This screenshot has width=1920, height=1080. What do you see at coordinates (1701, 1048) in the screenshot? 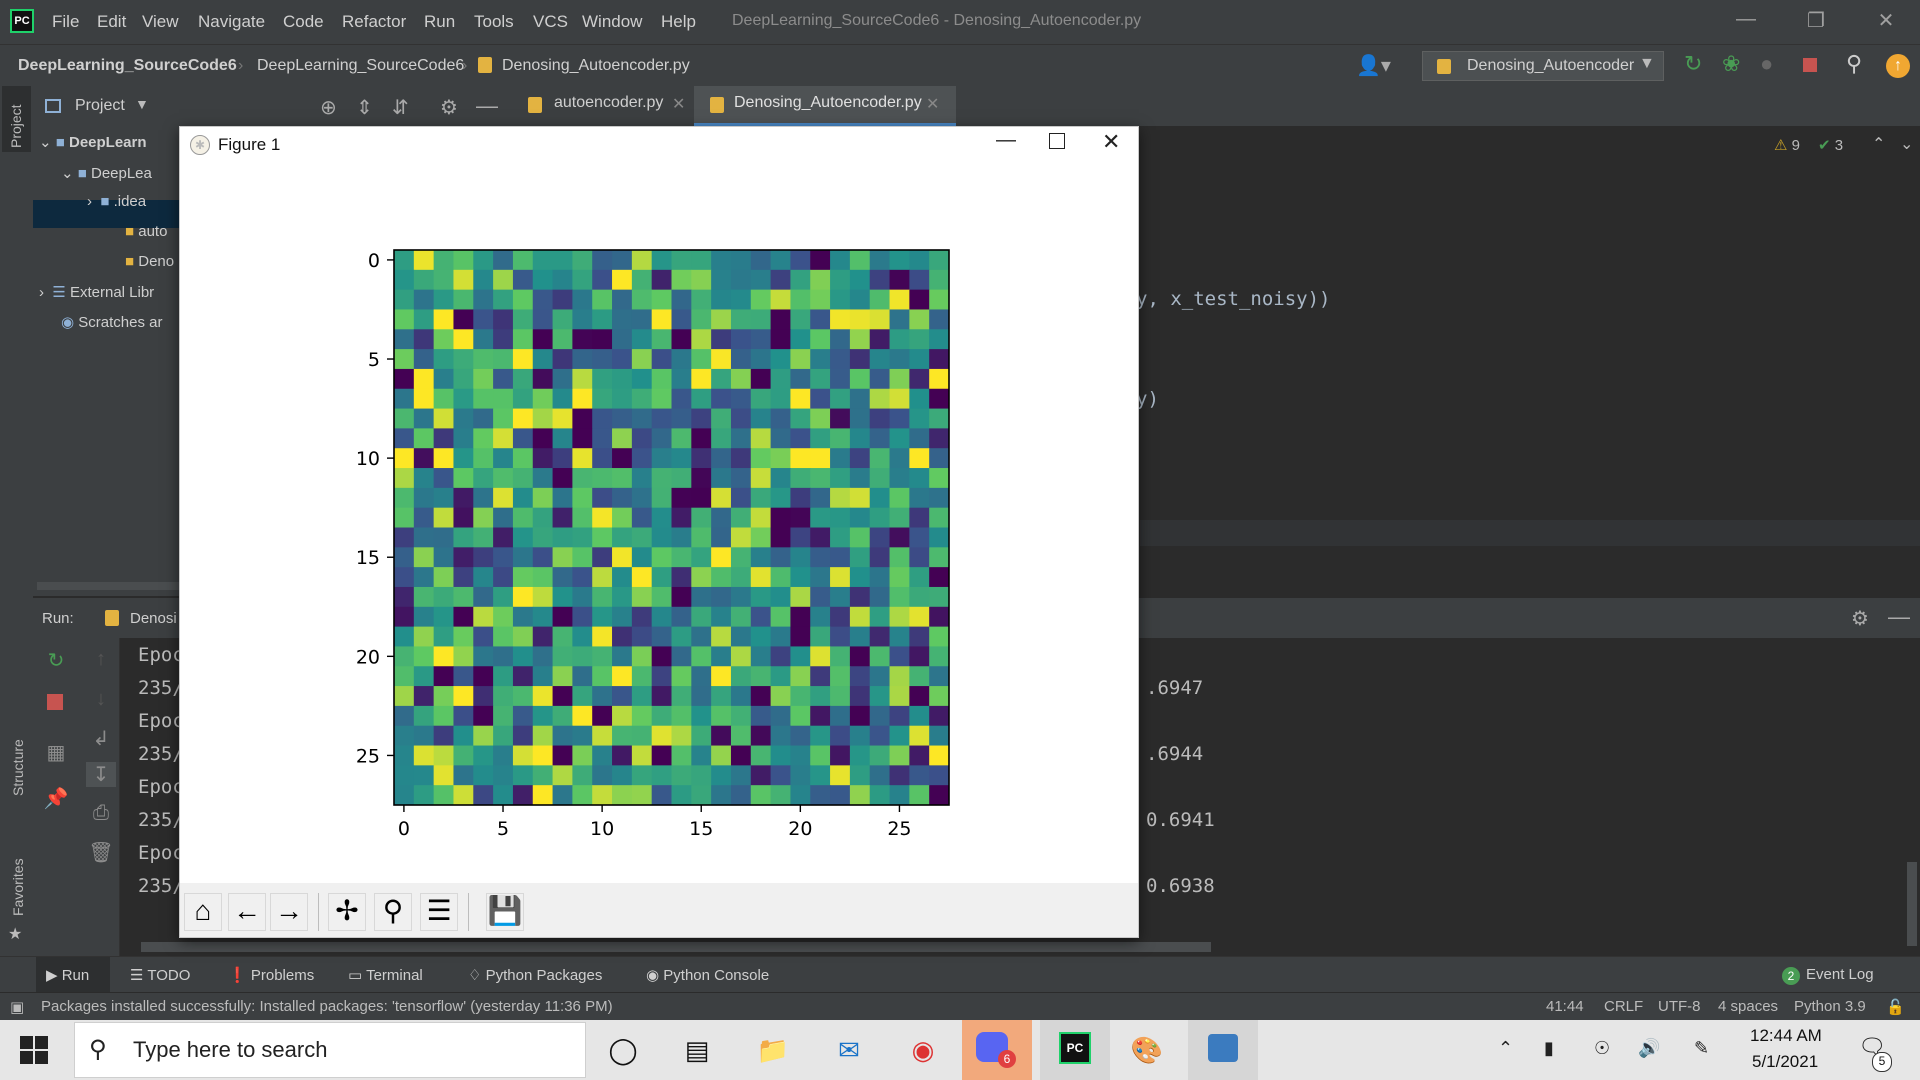
I see `pen-icon: ✎` at bounding box center [1701, 1048].